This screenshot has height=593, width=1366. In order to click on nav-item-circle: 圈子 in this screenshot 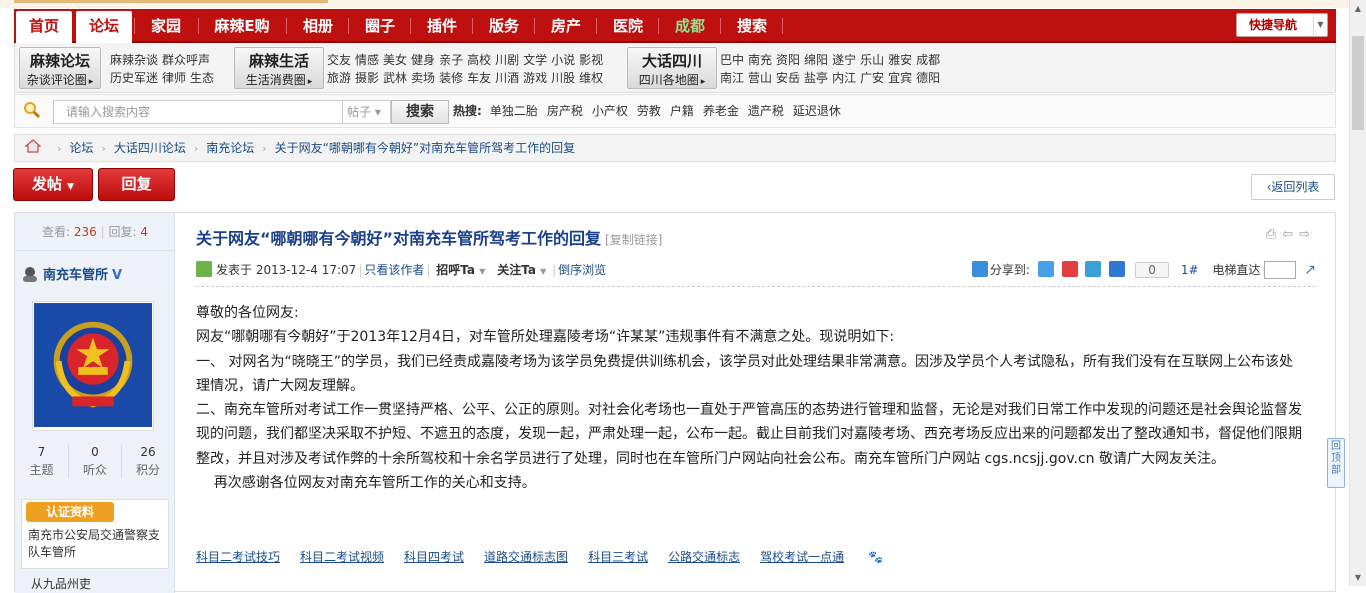, I will do `click(380, 26)`.